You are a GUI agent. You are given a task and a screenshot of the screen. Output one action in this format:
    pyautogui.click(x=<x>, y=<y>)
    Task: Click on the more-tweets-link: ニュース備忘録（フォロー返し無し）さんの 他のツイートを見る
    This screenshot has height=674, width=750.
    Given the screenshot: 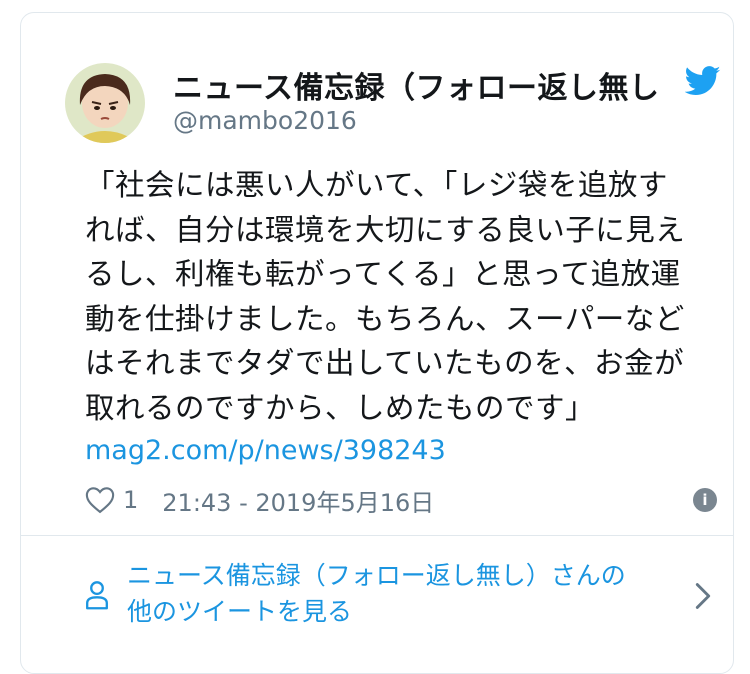 What is the action you would take?
    pyautogui.click(x=407, y=594)
    